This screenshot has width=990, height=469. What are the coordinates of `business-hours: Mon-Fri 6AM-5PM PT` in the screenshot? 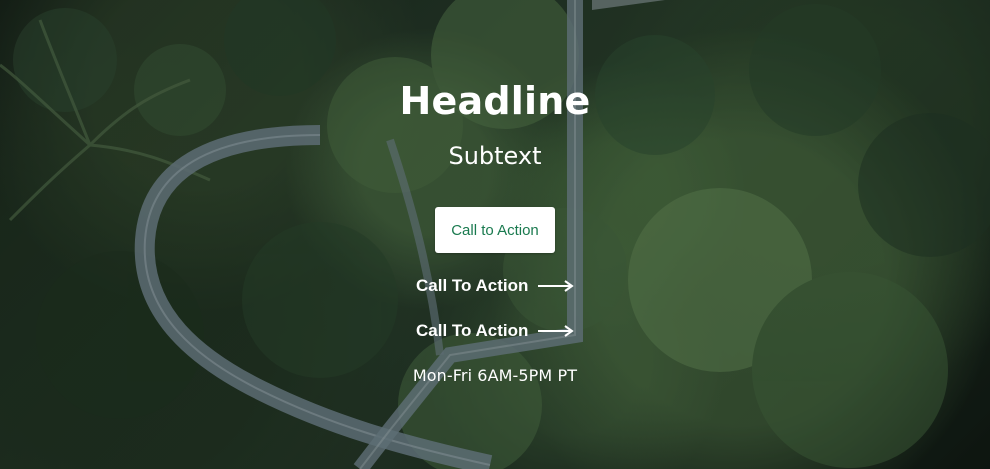 It's located at (495, 375).